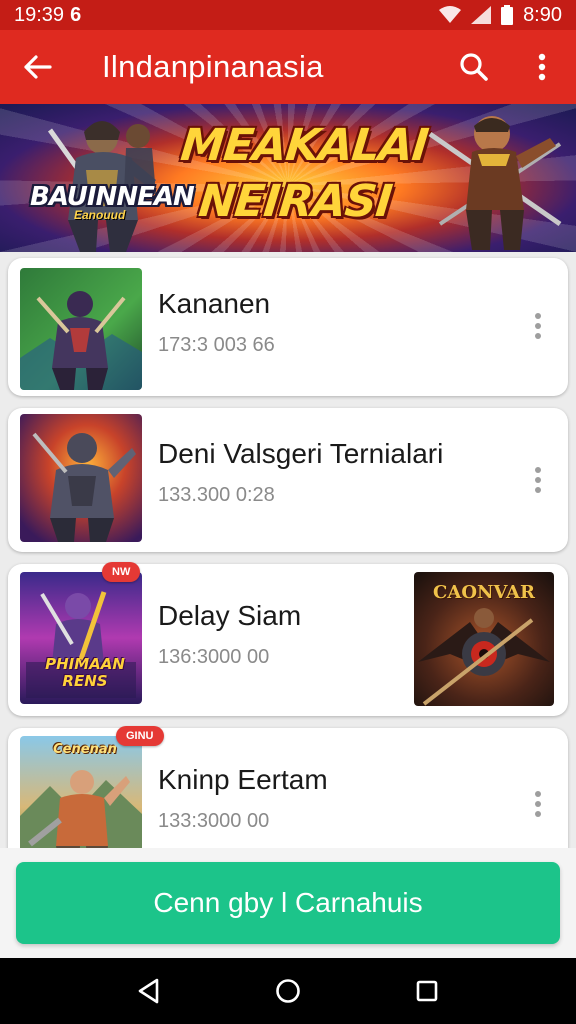 This screenshot has width=576, height=1024. I want to click on back-triangle-icon, so click(149, 991).